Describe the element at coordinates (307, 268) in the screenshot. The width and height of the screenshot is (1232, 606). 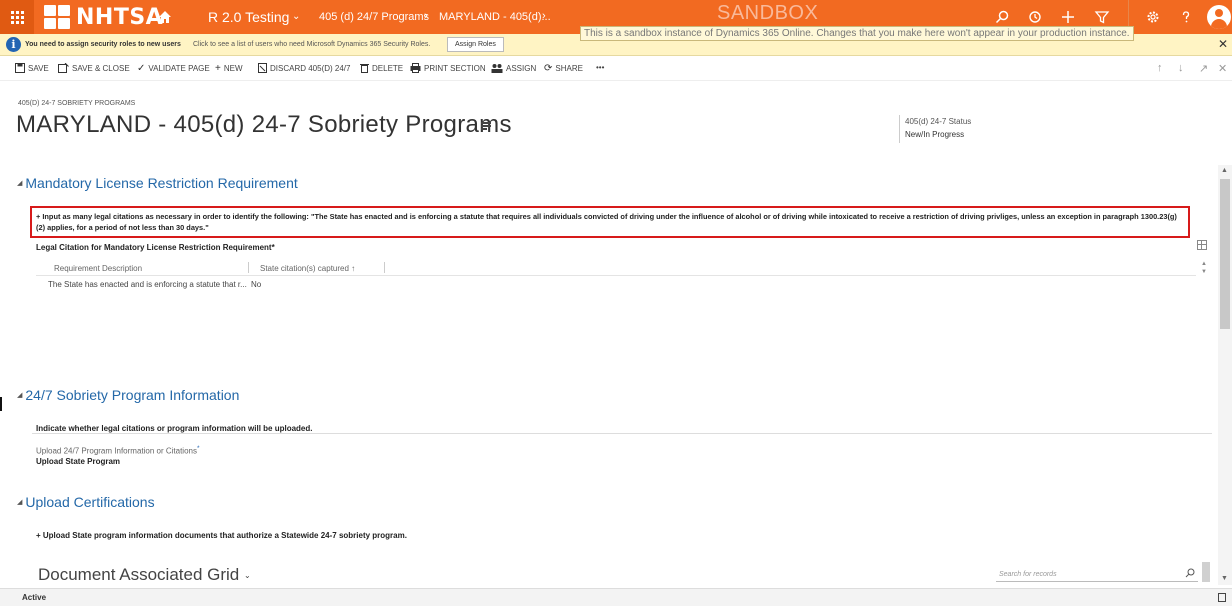
I see `column-header-captured: State citation(s) captured ↑` at that location.